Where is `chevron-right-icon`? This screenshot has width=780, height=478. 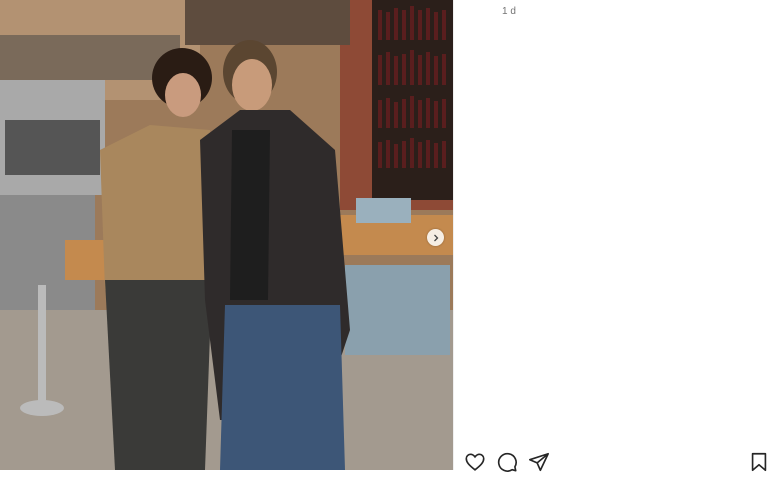
chevron-right-icon is located at coordinates (435, 237).